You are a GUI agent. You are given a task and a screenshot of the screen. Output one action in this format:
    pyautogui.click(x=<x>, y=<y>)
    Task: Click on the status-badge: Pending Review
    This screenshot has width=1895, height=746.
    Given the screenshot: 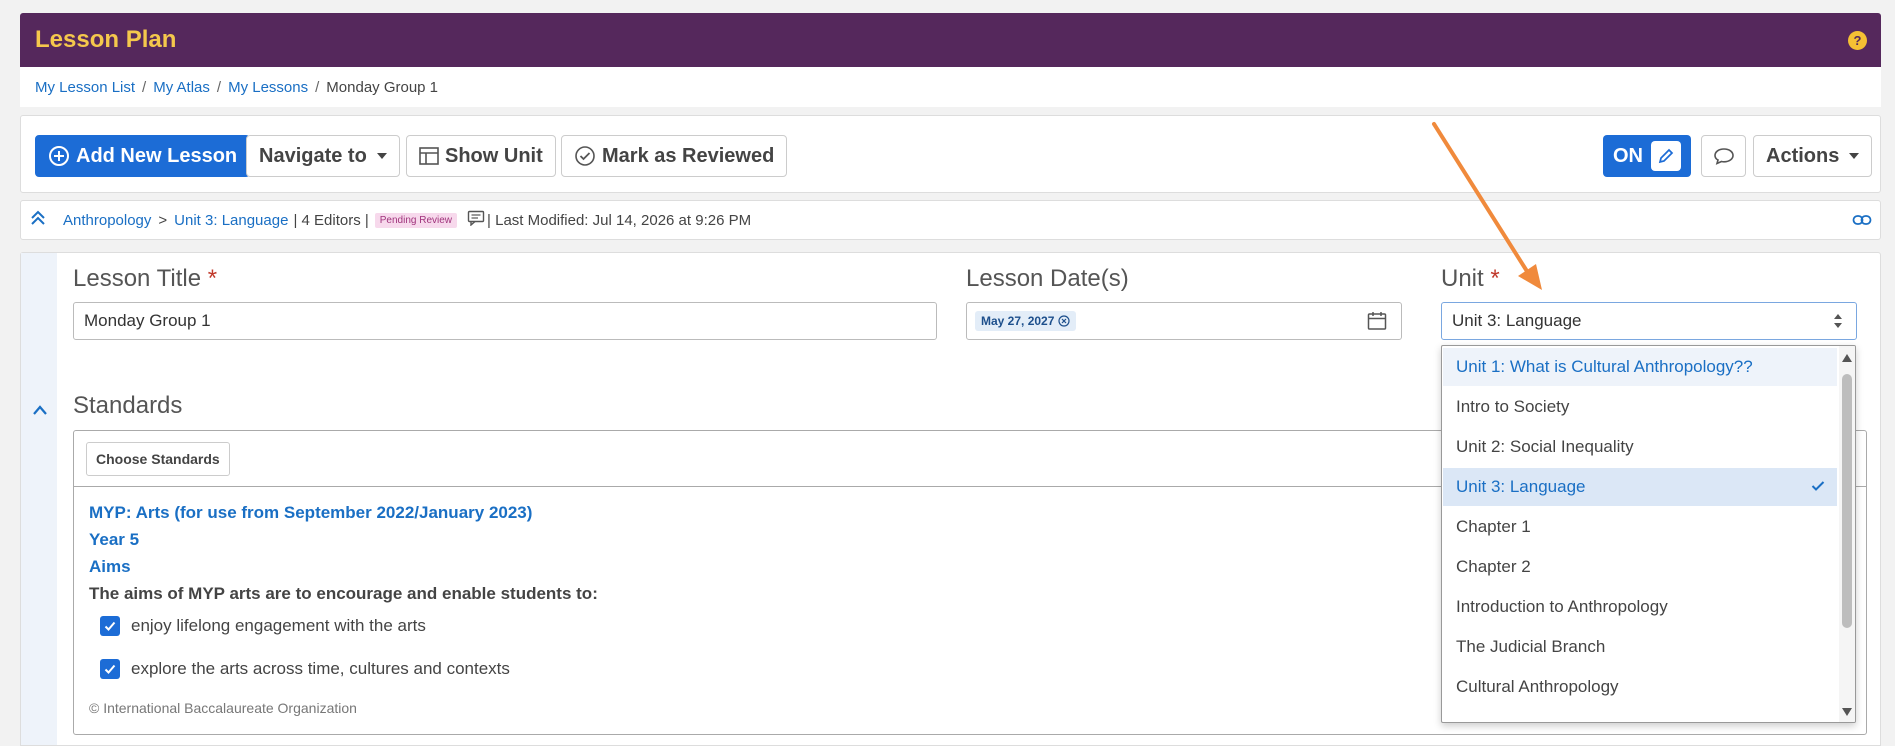 What is the action you would take?
    pyautogui.click(x=416, y=220)
    